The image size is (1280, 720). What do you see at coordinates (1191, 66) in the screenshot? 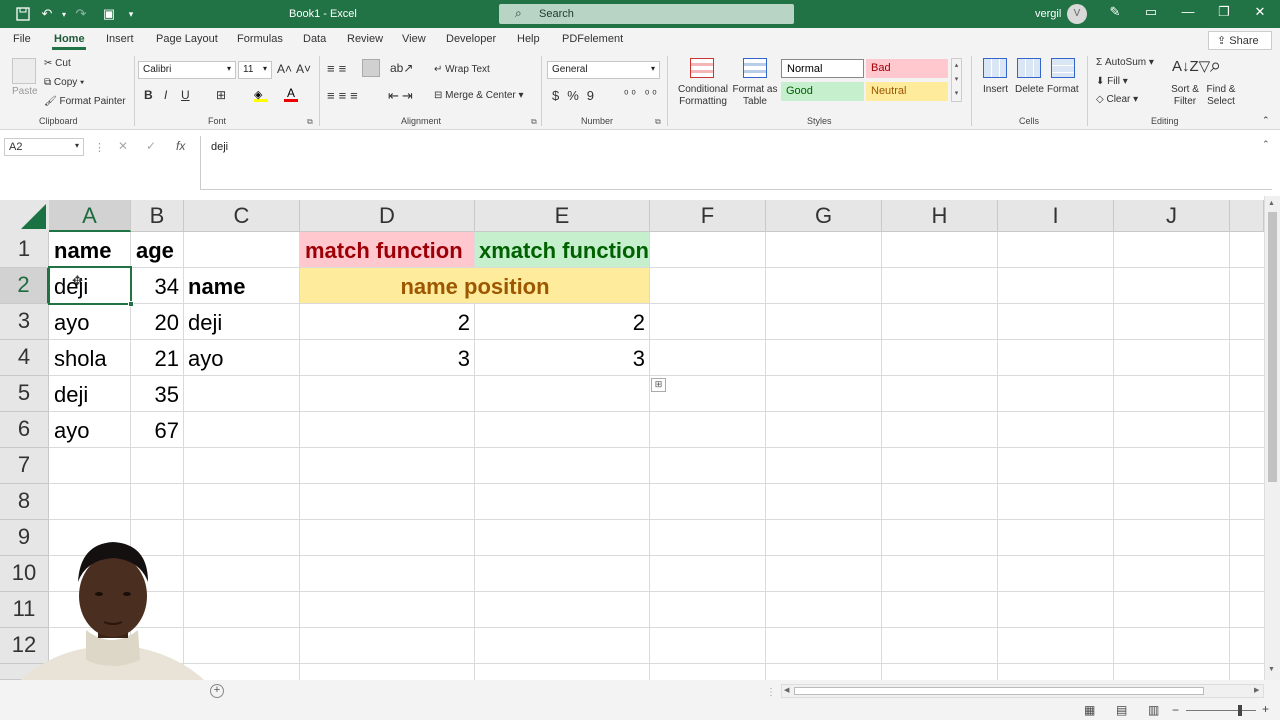
I see `sort-filter-icon: A↓Z▽` at bounding box center [1191, 66].